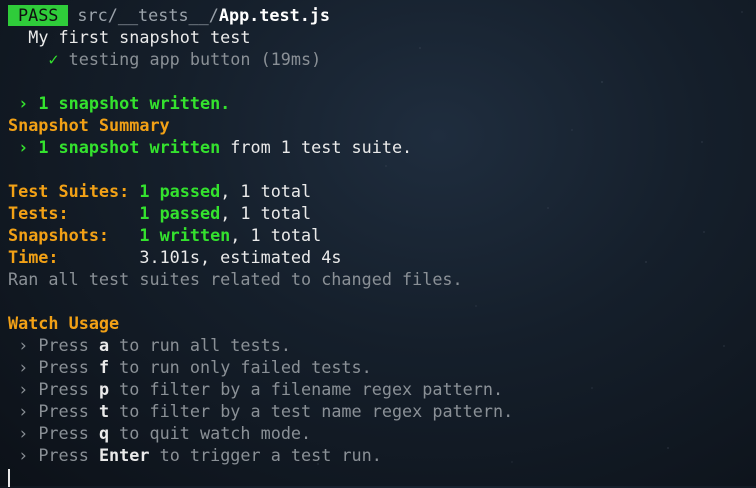 This screenshot has height=488, width=756. I want to click on snapshots-written: 1 written, so click(185, 235).